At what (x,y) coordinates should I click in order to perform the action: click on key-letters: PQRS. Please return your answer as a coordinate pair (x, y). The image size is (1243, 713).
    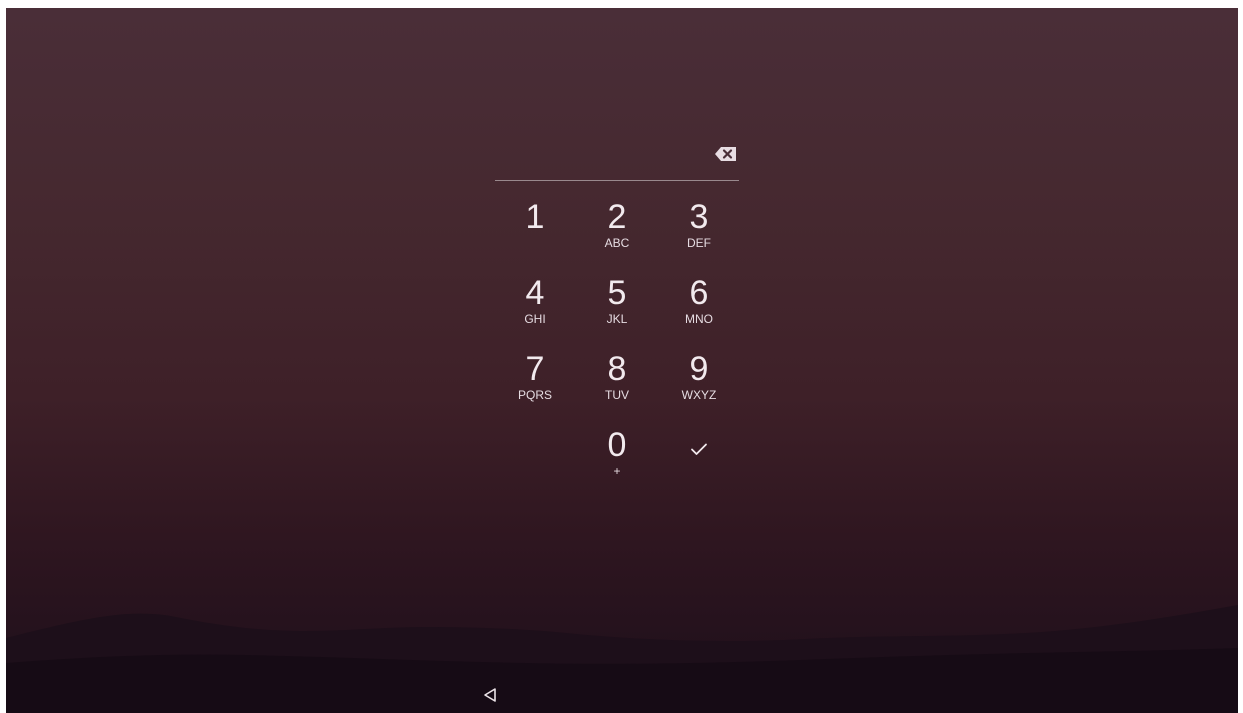
    Looking at the image, I should click on (534, 395).